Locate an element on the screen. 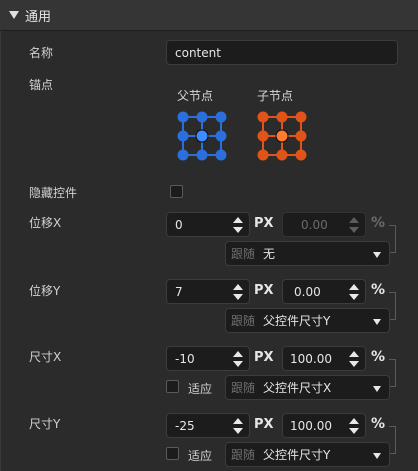 The image size is (418, 471). parent-grid-svg is located at coordinates (202, 136).